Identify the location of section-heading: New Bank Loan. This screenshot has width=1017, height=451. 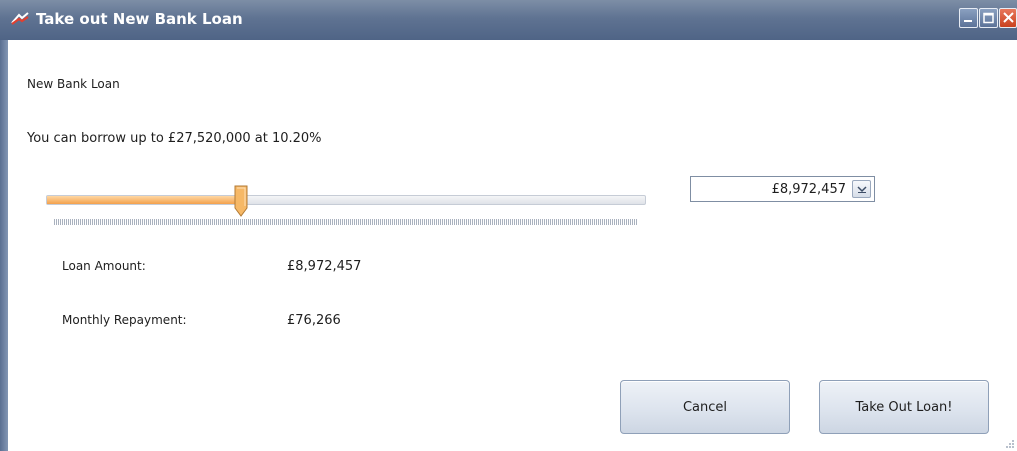
(73, 84).